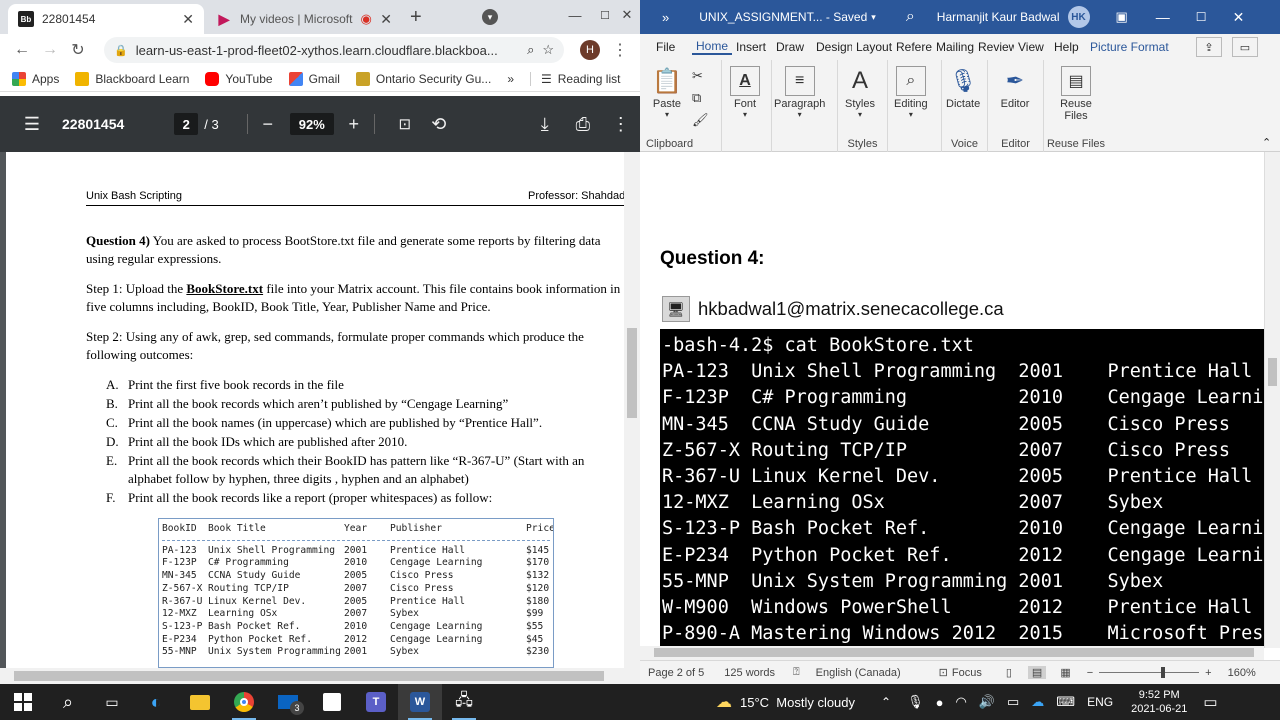 The image size is (1280, 720). I want to click on fit-page-icon: ⊡, so click(405, 124).